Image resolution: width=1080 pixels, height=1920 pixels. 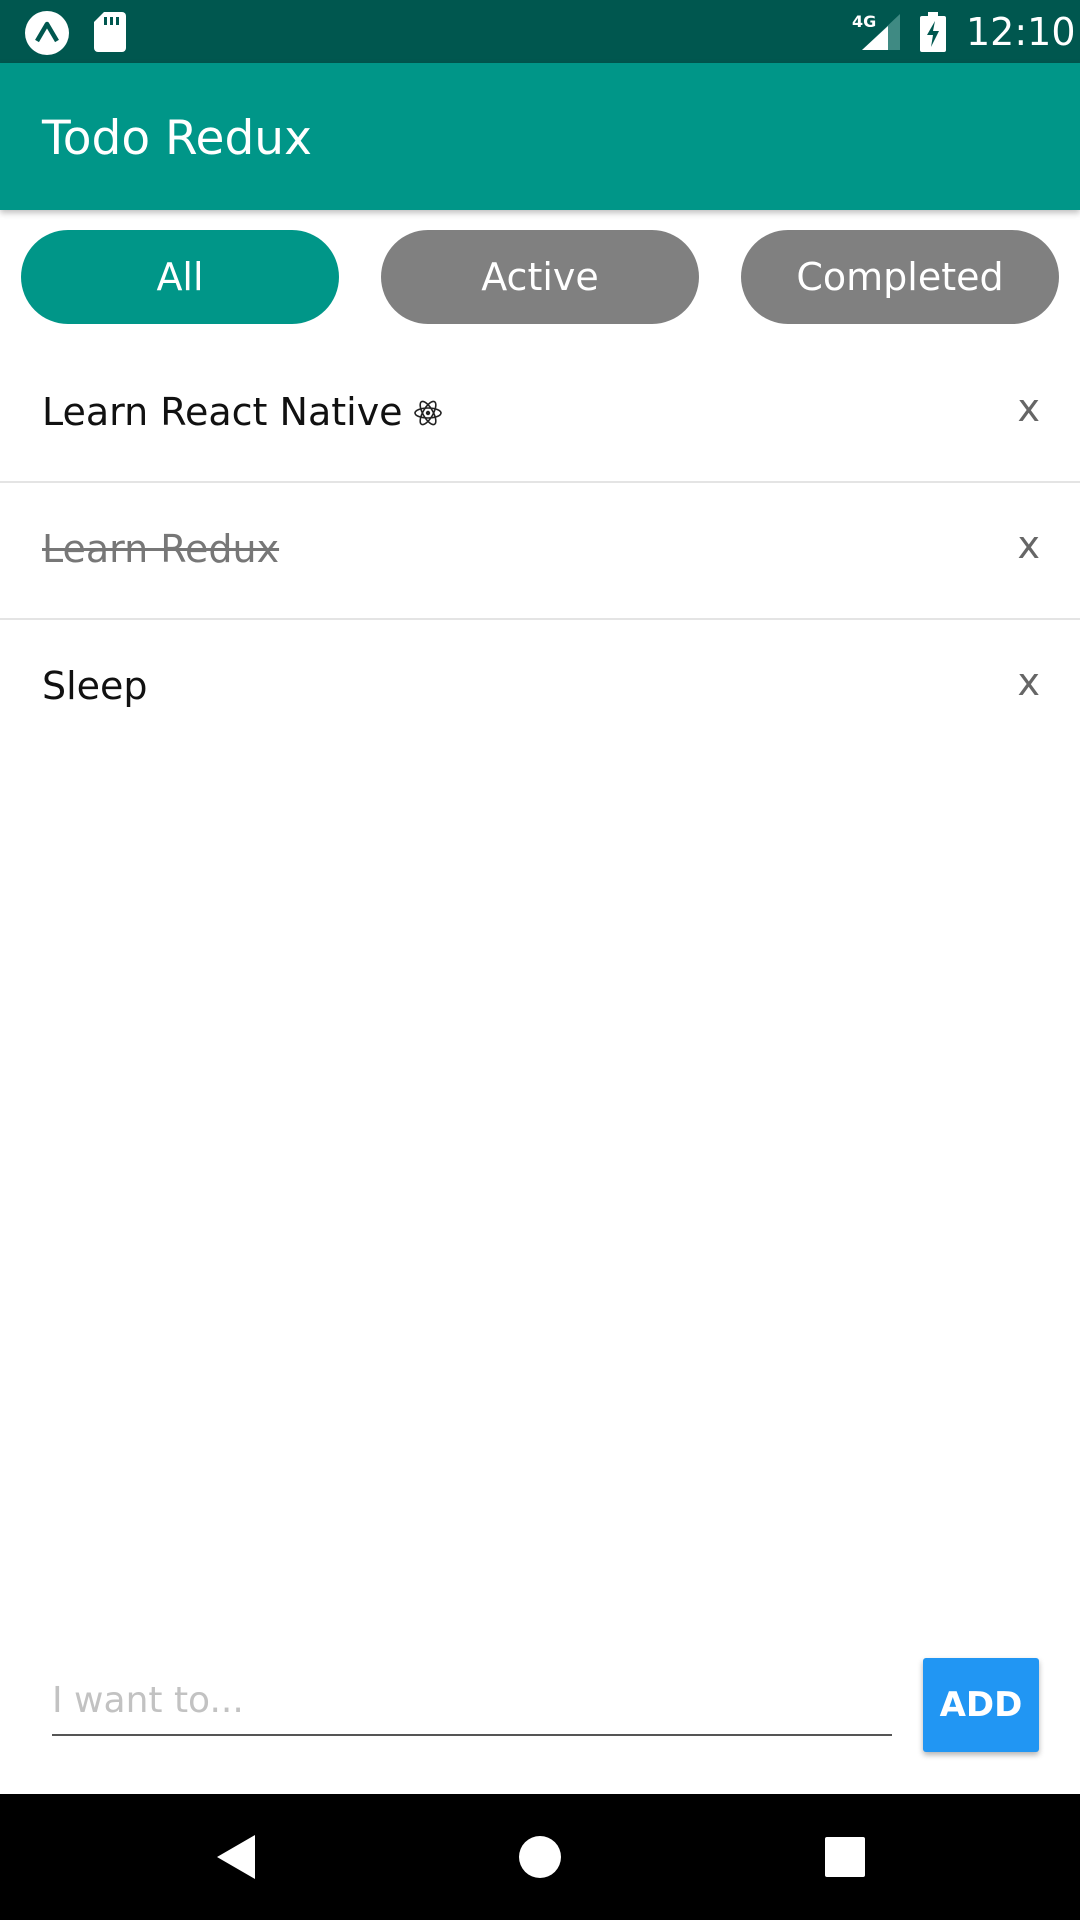 I want to click on new-todo-input, so click(x=472, y=1703).